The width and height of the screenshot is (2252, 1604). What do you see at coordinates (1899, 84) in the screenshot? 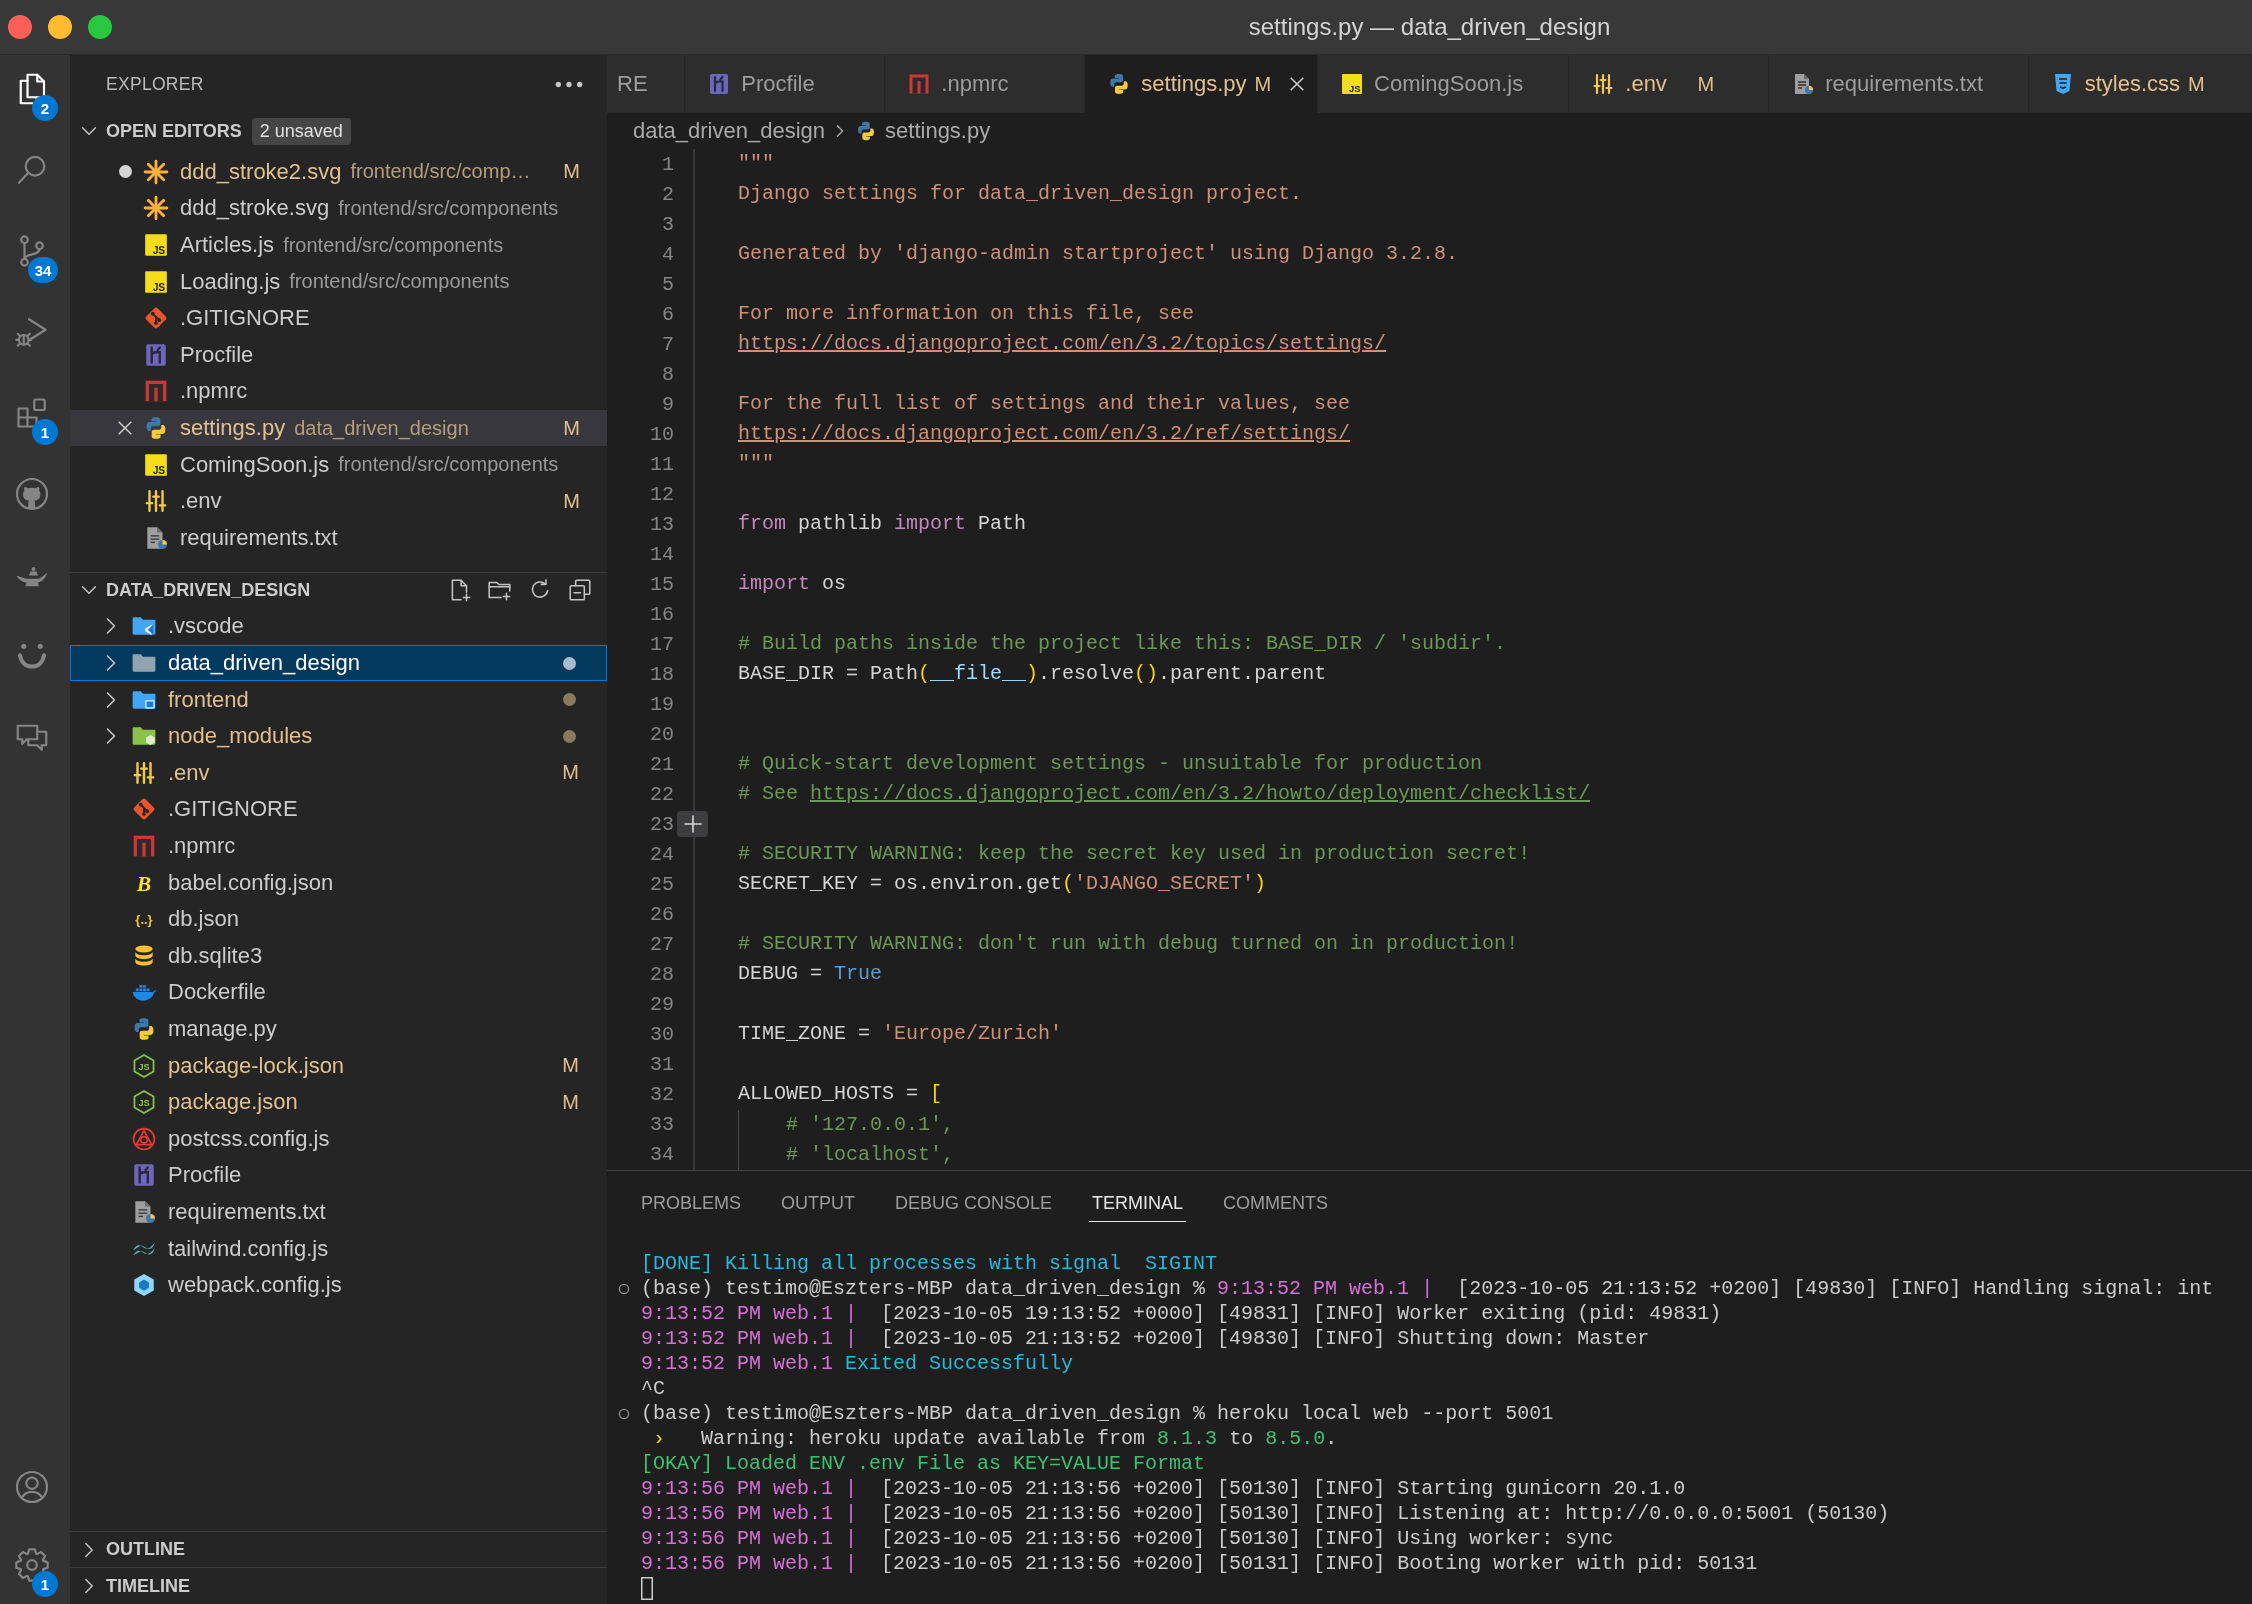
I see `editor-tab: requirements.txt` at bounding box center [1899, 84].